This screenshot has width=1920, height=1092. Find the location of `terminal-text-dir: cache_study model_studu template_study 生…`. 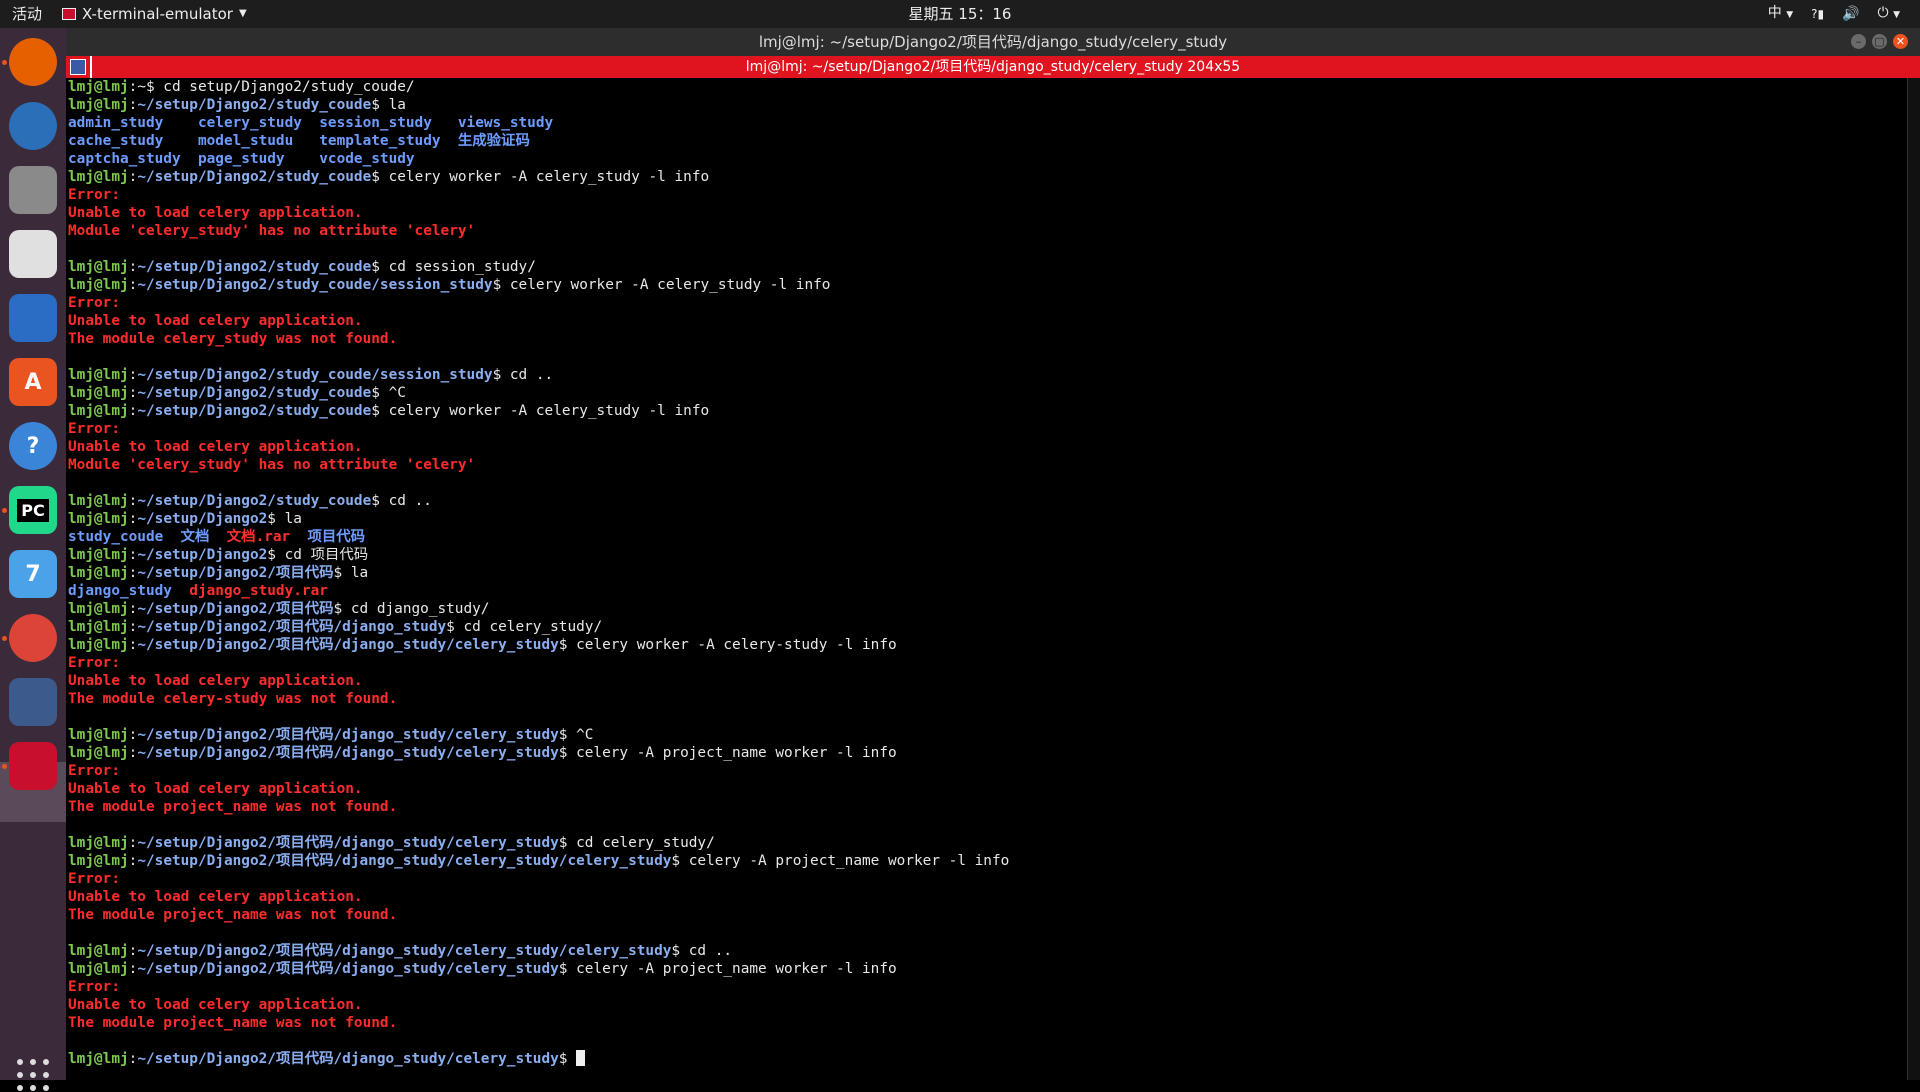

terminal-text-dir: cache_study model_studu template_study 生… is located at coordinates (299, 141).